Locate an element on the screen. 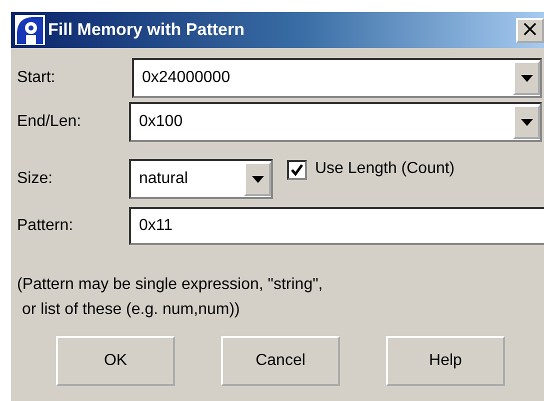 The height and width of the screenshot is (401, 544). dialog-button: Cancel is located at coordinates (280, 361).